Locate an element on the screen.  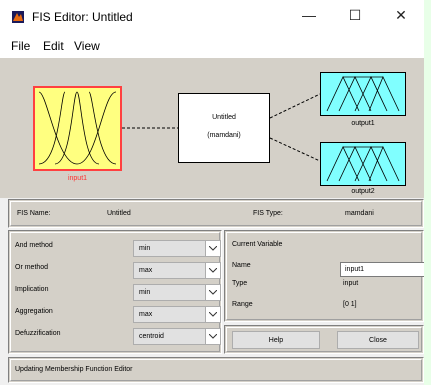
fis-info-panel: FIS Name: Untitled FIS Type: mamdani is located at coordinates (216, 213).